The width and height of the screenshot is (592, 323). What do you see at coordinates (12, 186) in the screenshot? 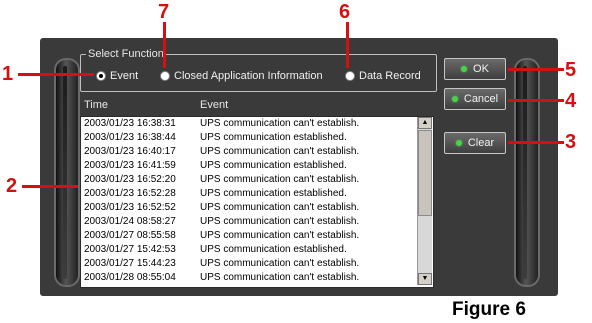
I see `callout-2: 2` at bounding box center [12, 186].